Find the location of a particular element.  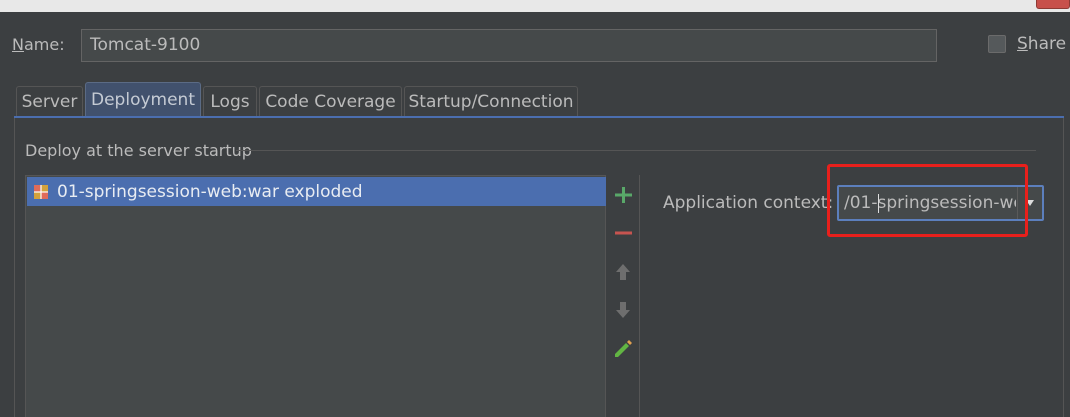

list-item: 01-springsession-web:war exploded is located at coordinates (316, 191).